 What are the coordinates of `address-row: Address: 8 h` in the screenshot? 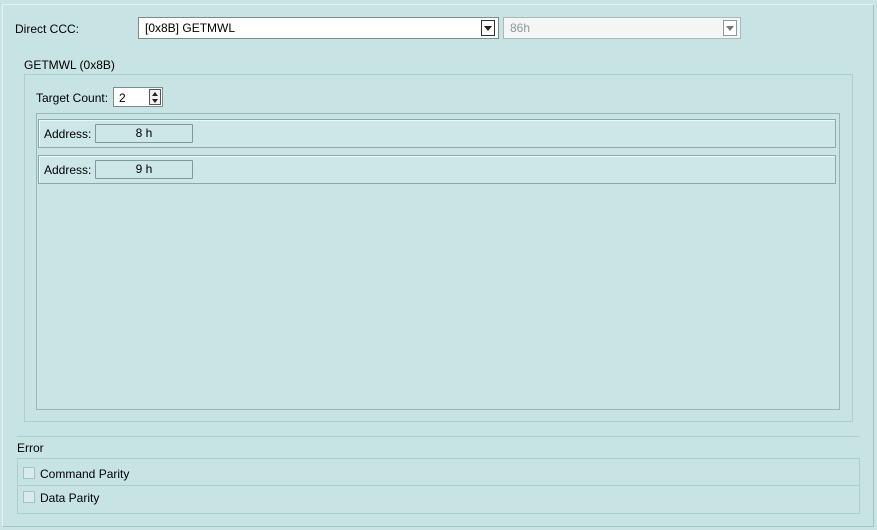 It's located at (437, 133).